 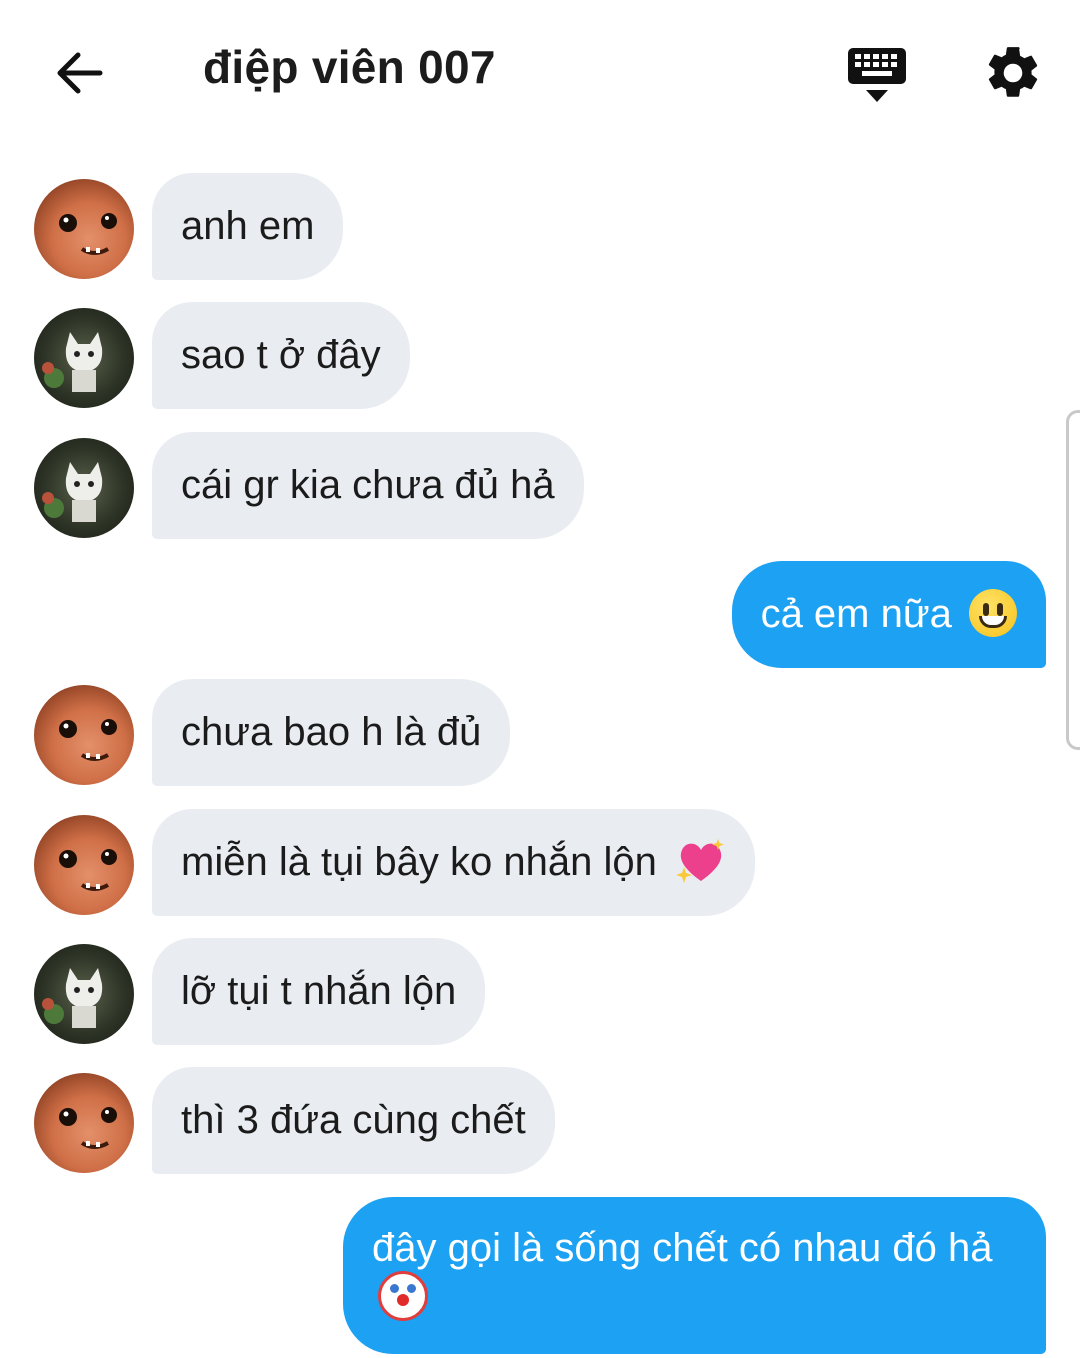 I want to click on clown-face-emoji-icon, so click(x=403, y=1296).